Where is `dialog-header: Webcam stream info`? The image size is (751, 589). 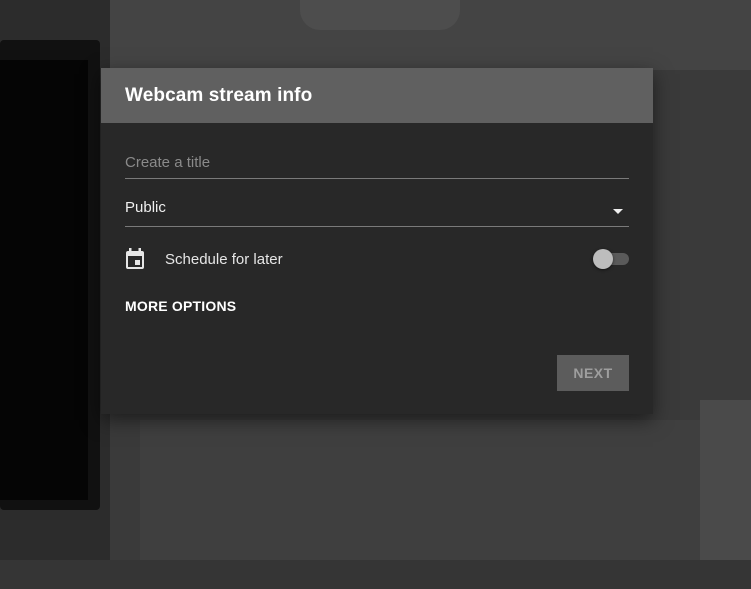
dialog-header: Webcam stream info is located at coordinates (377, 95).